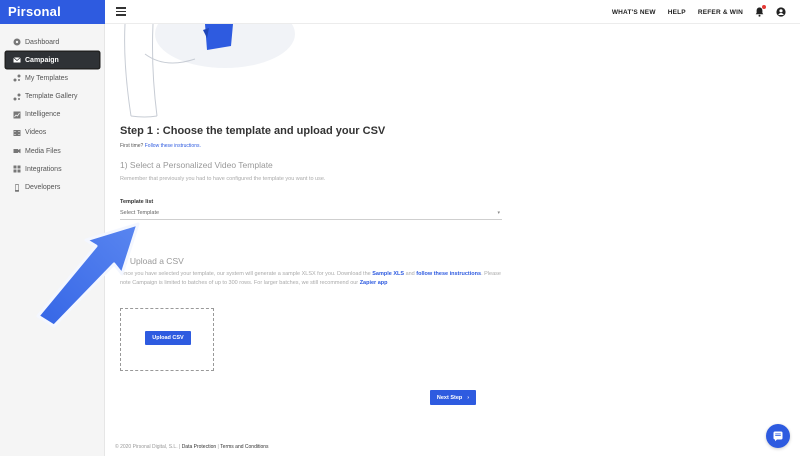  Describe the element at coordinates (760, 11) in the screenshot. I see `bell-icon` at that location.